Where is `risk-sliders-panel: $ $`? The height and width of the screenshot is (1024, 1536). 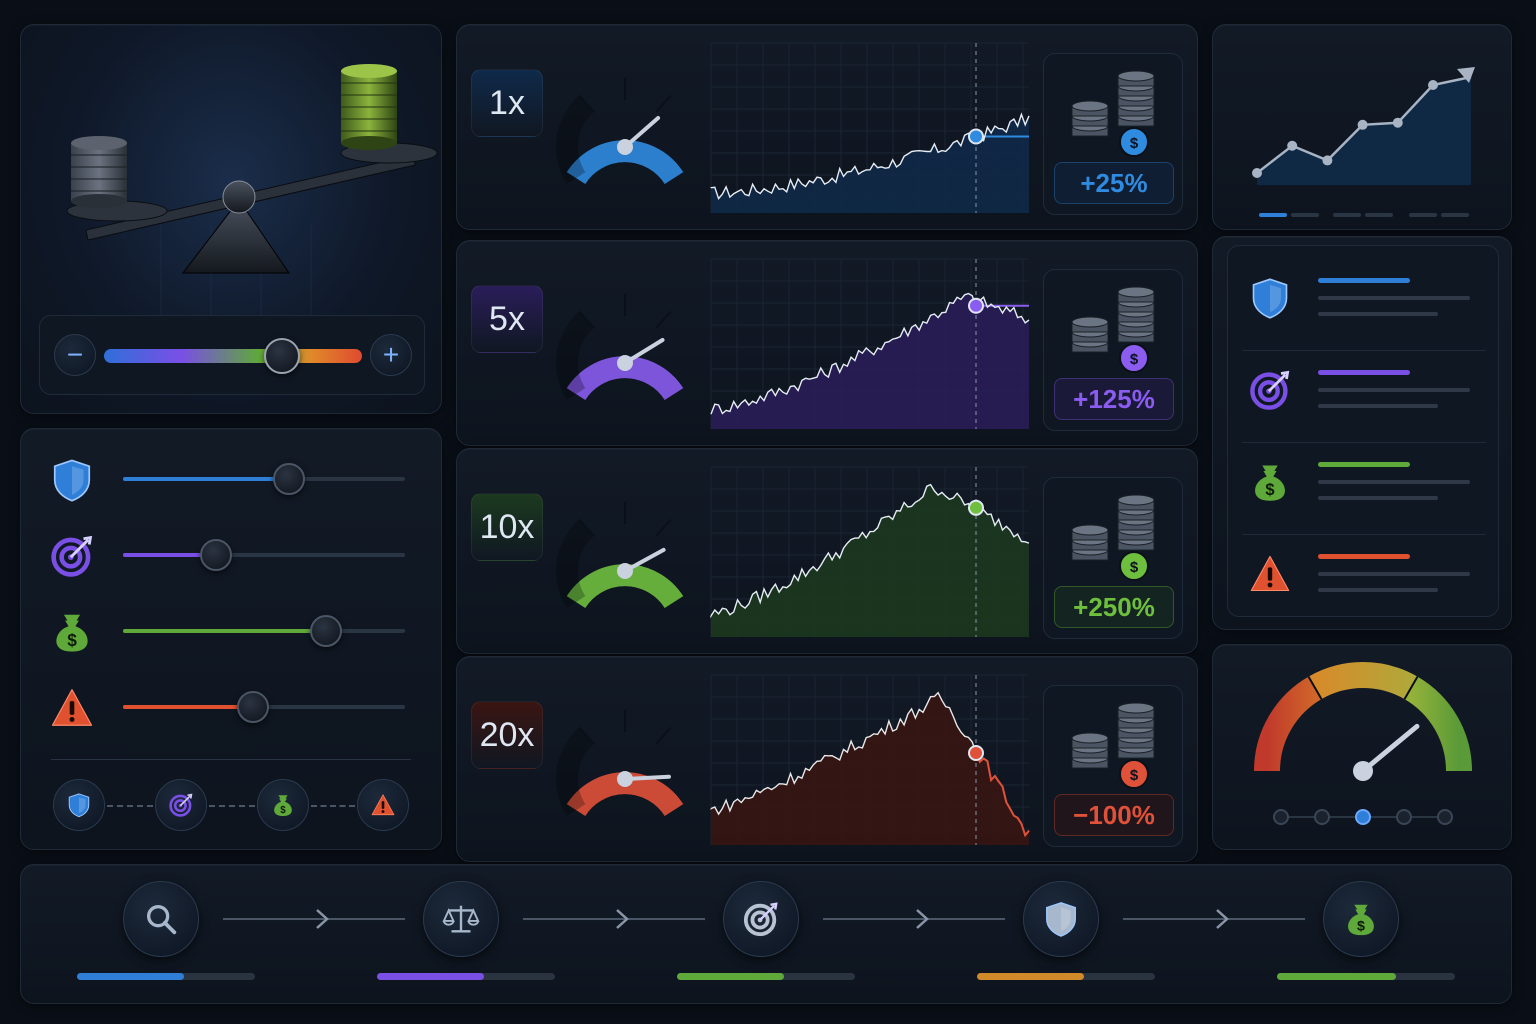
risk-sliders-panel: $ $ is located at coordinates (231, 639).